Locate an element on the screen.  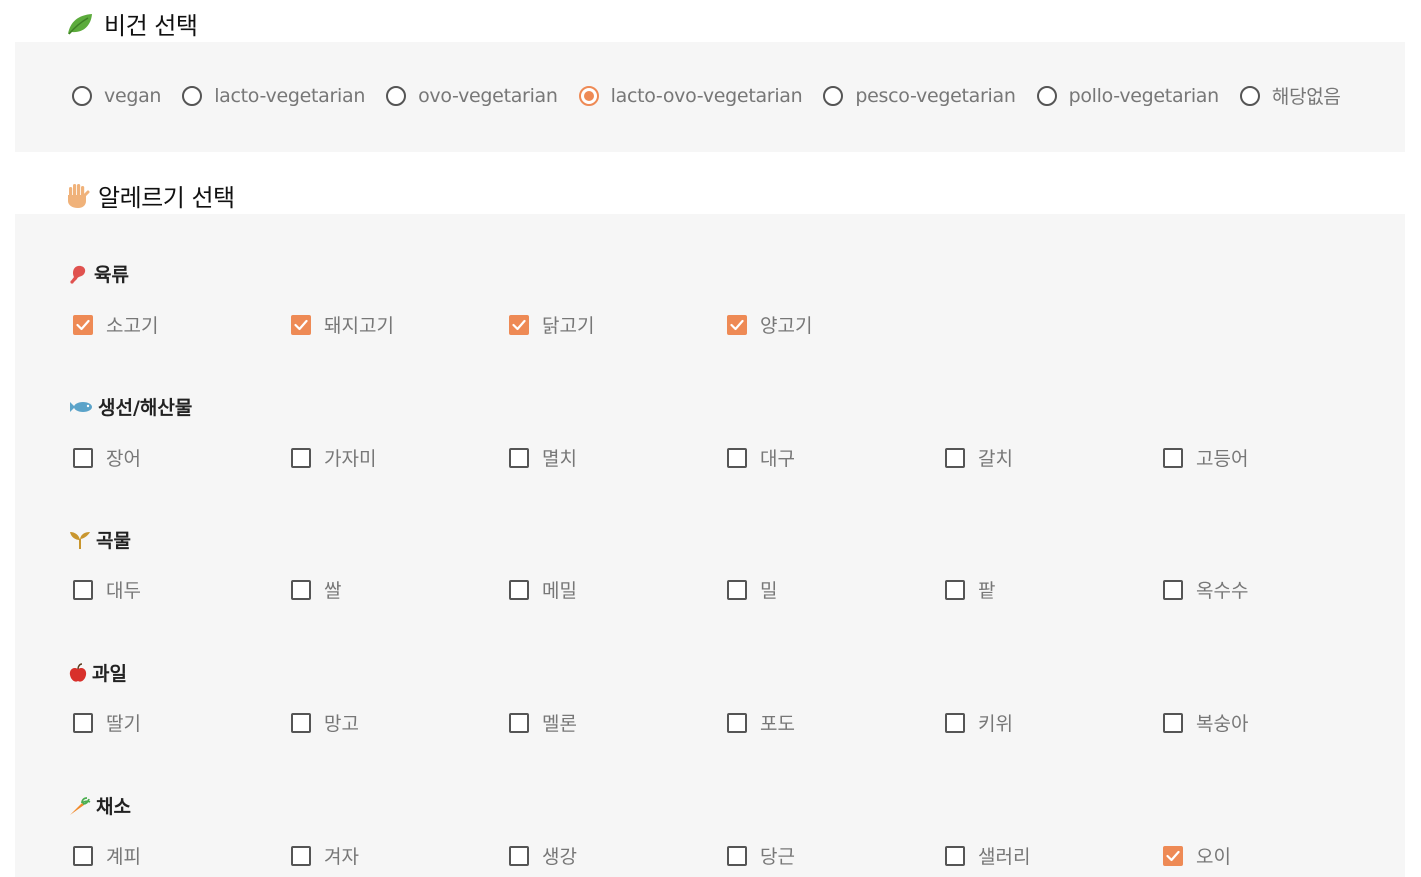
allergy-checkbox-item: 대두 is located at coordinates (107, 589).